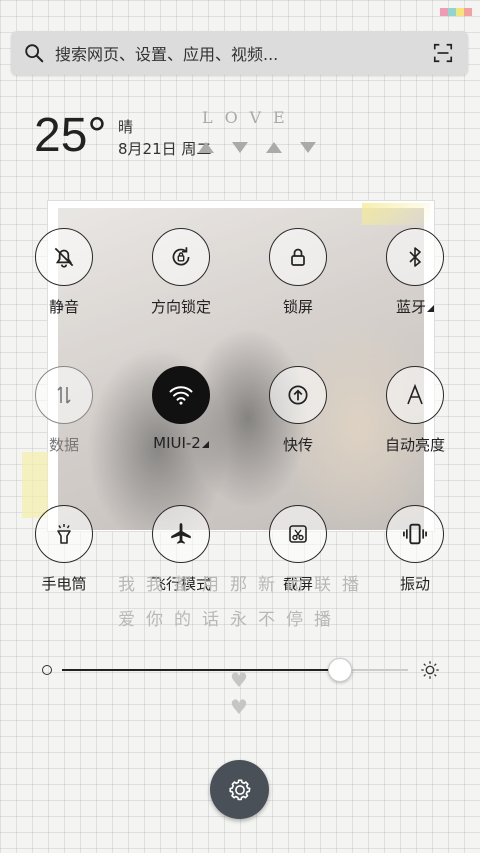 This screenshot has width=480, height=853. Describe the element at coordinates (63, 445) in the screenshot. I see `toggle-mobile-data-label: 数据` at that location.